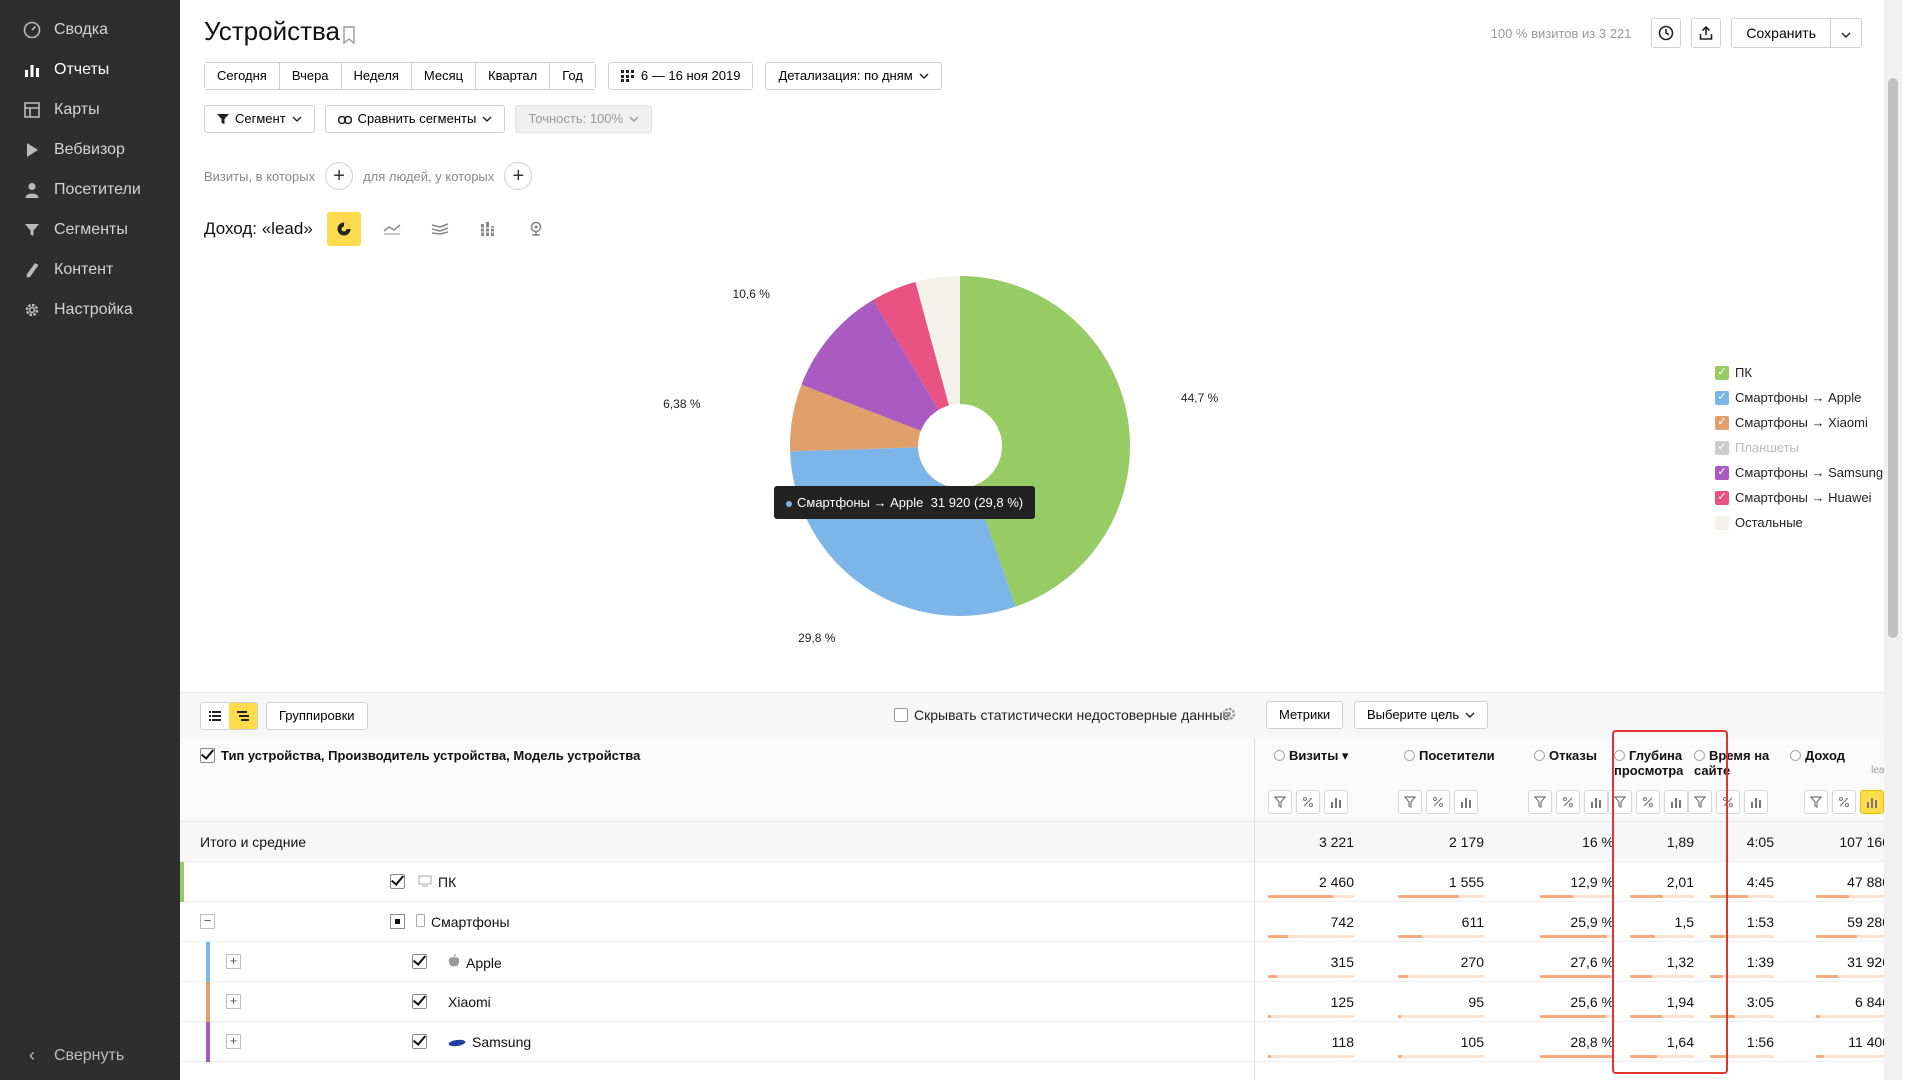 This screenshot has height=1080, width=1920. I want to click on legend-checkbox, so click(1722, 522).